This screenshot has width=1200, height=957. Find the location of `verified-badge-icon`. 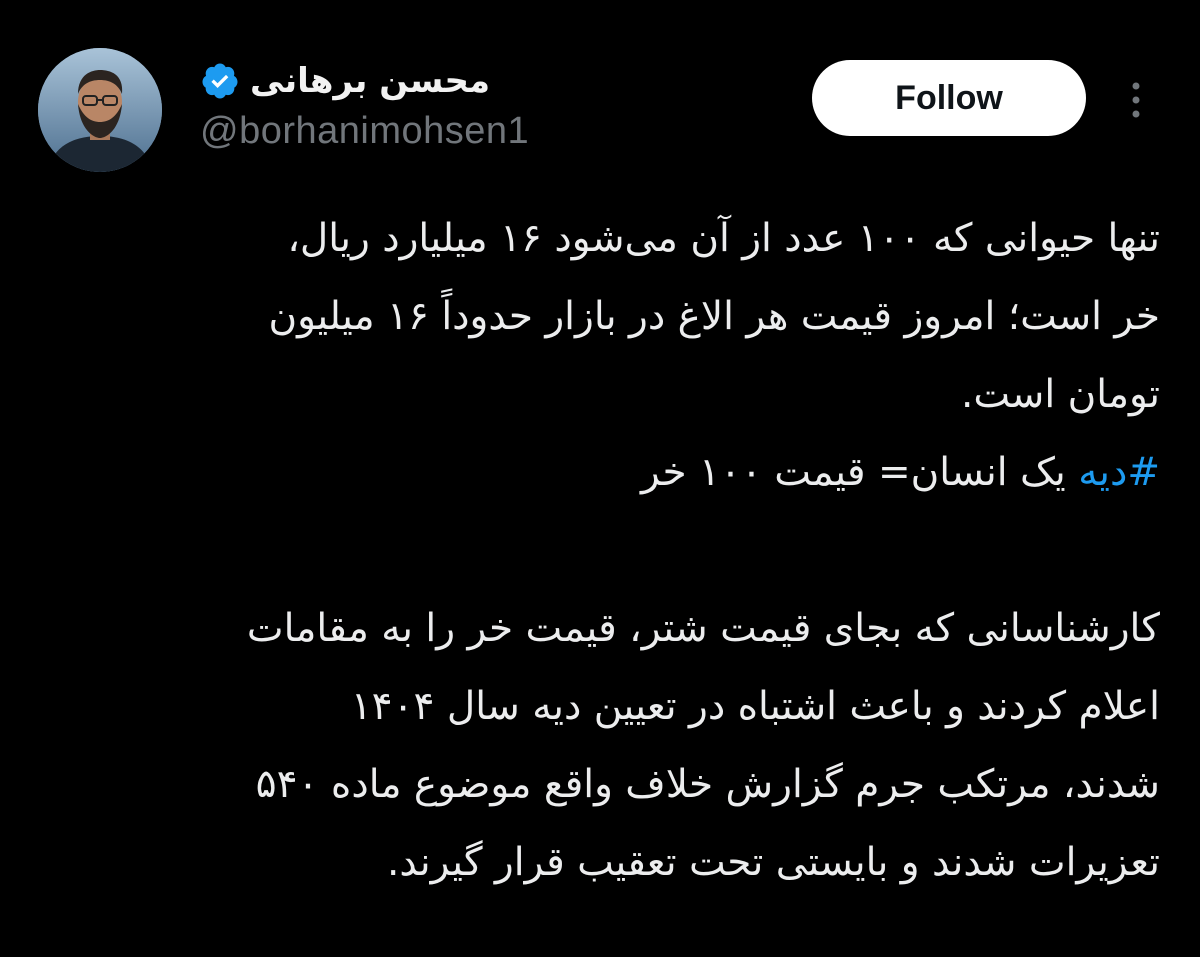

verified-badge-icon is located at coordinates (220, 81).